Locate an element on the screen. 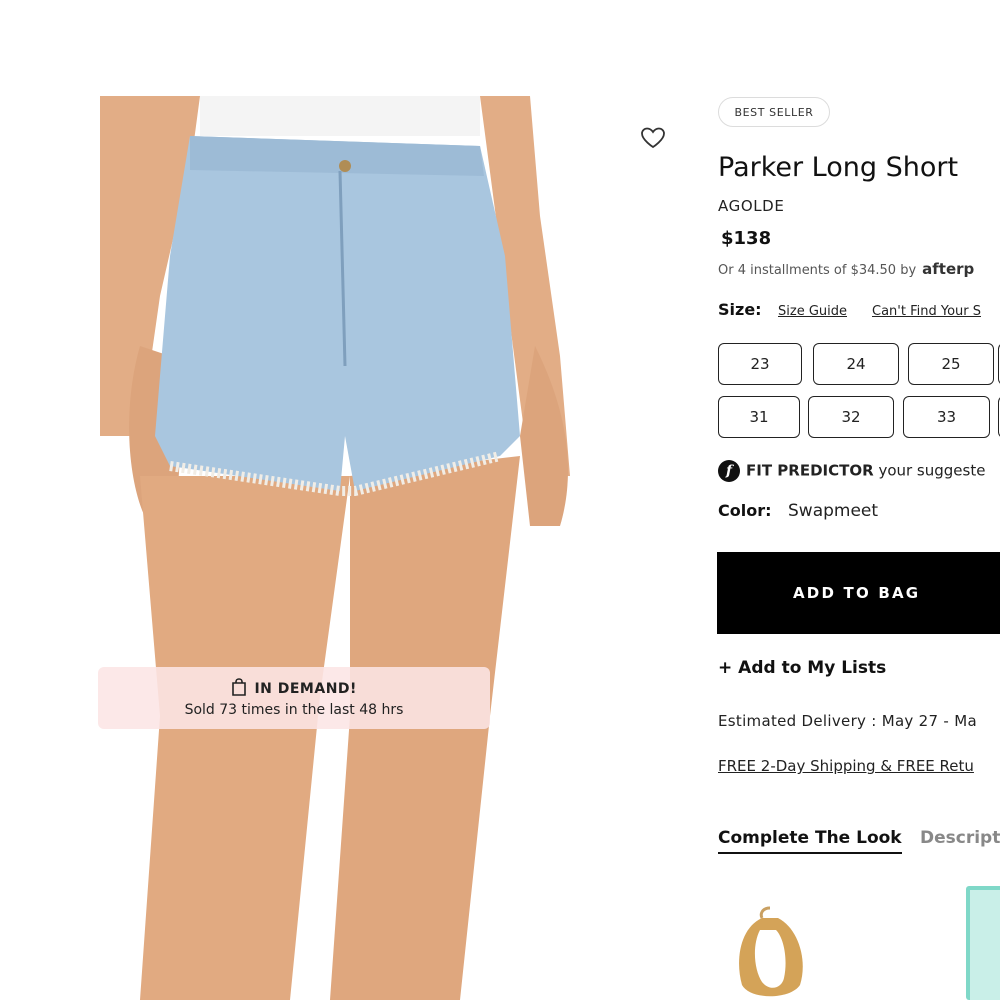 The width and height of the screenshot is (1000, 1004). size-label: Size: is located at coordinates (740, 309).